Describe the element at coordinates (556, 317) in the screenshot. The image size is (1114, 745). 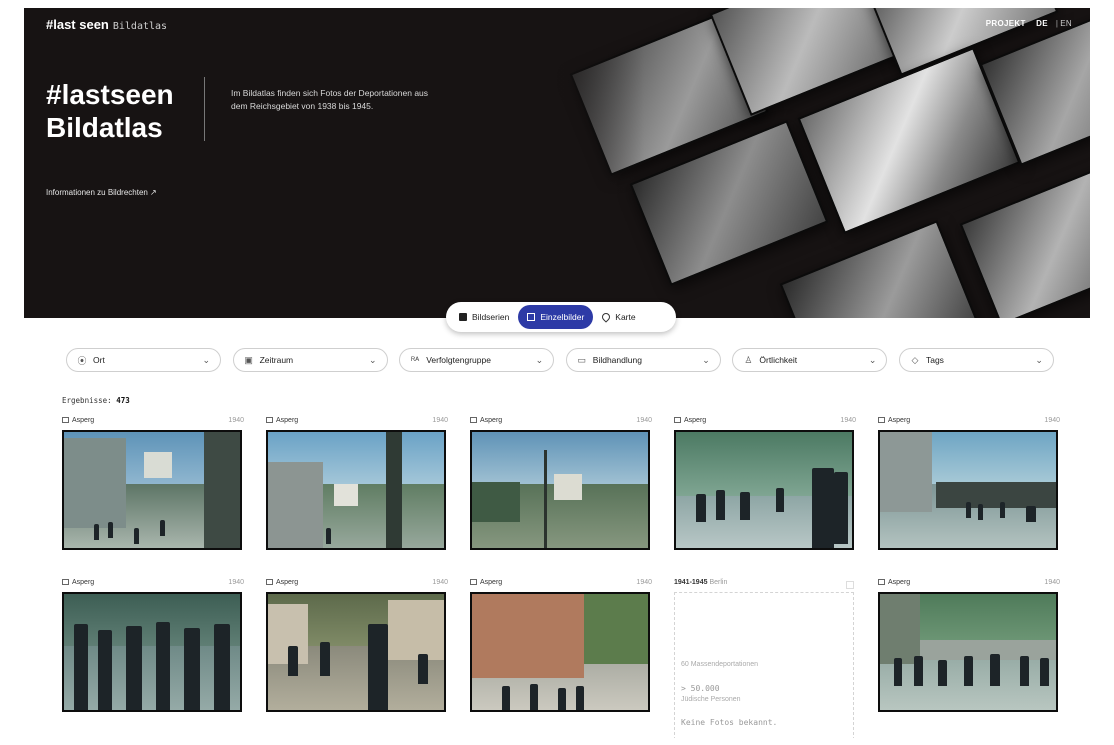
I see `tab-einzelbilder: Einzelbilder` at that location.